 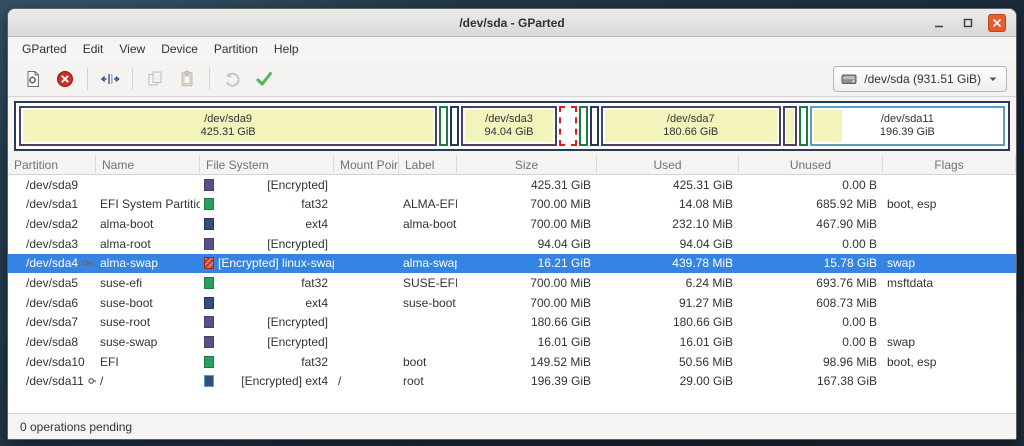 What do you see at coordinates (702, 322) in the screenshot?
I see `used-cell: 180.66 GiB` at bounding box center [702, 322].